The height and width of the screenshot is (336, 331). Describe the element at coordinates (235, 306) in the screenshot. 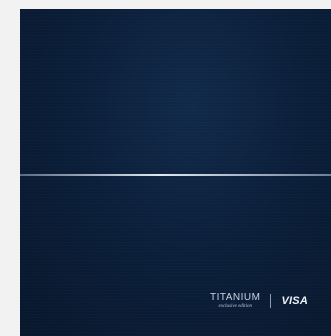

I see `titanium-subtitle: exclusive edition` at that location.